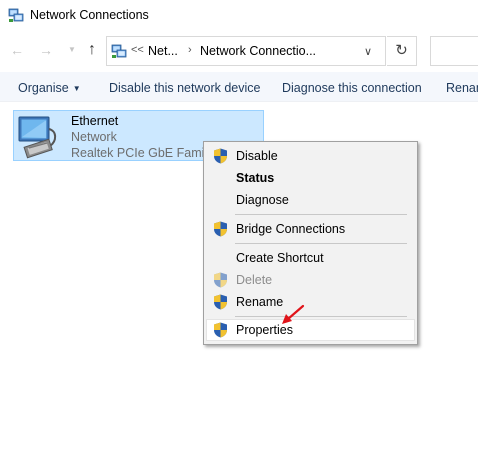 This screenshot has height=454, width=478. Describe the element at coordinates (239, 16) in the screenshot. I see `title-bar: Network Connections` at that location.